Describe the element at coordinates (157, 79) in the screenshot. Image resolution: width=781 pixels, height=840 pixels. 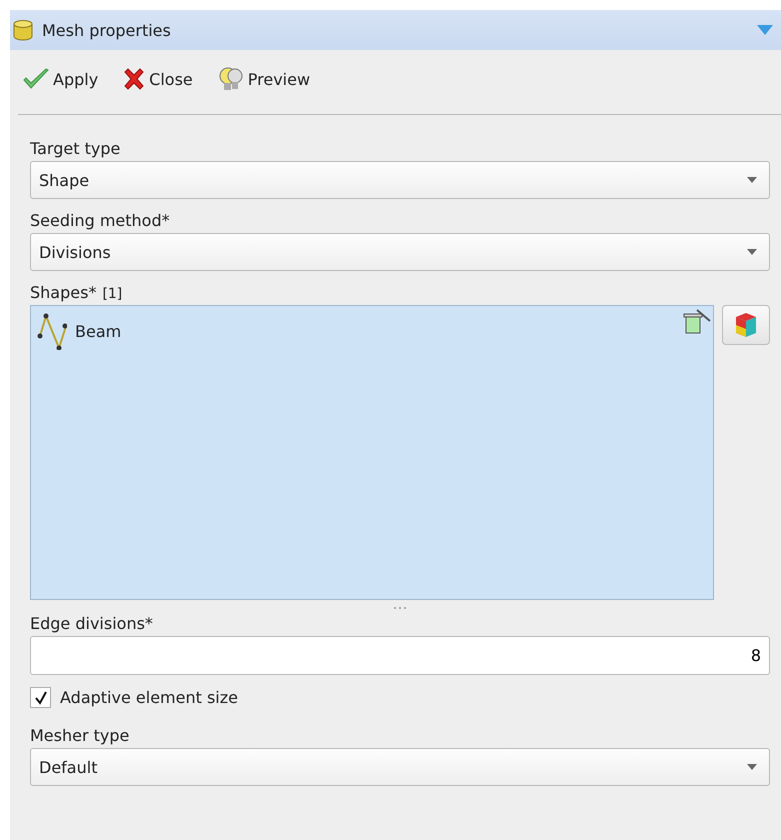
I see `close-button: Close` at that location.